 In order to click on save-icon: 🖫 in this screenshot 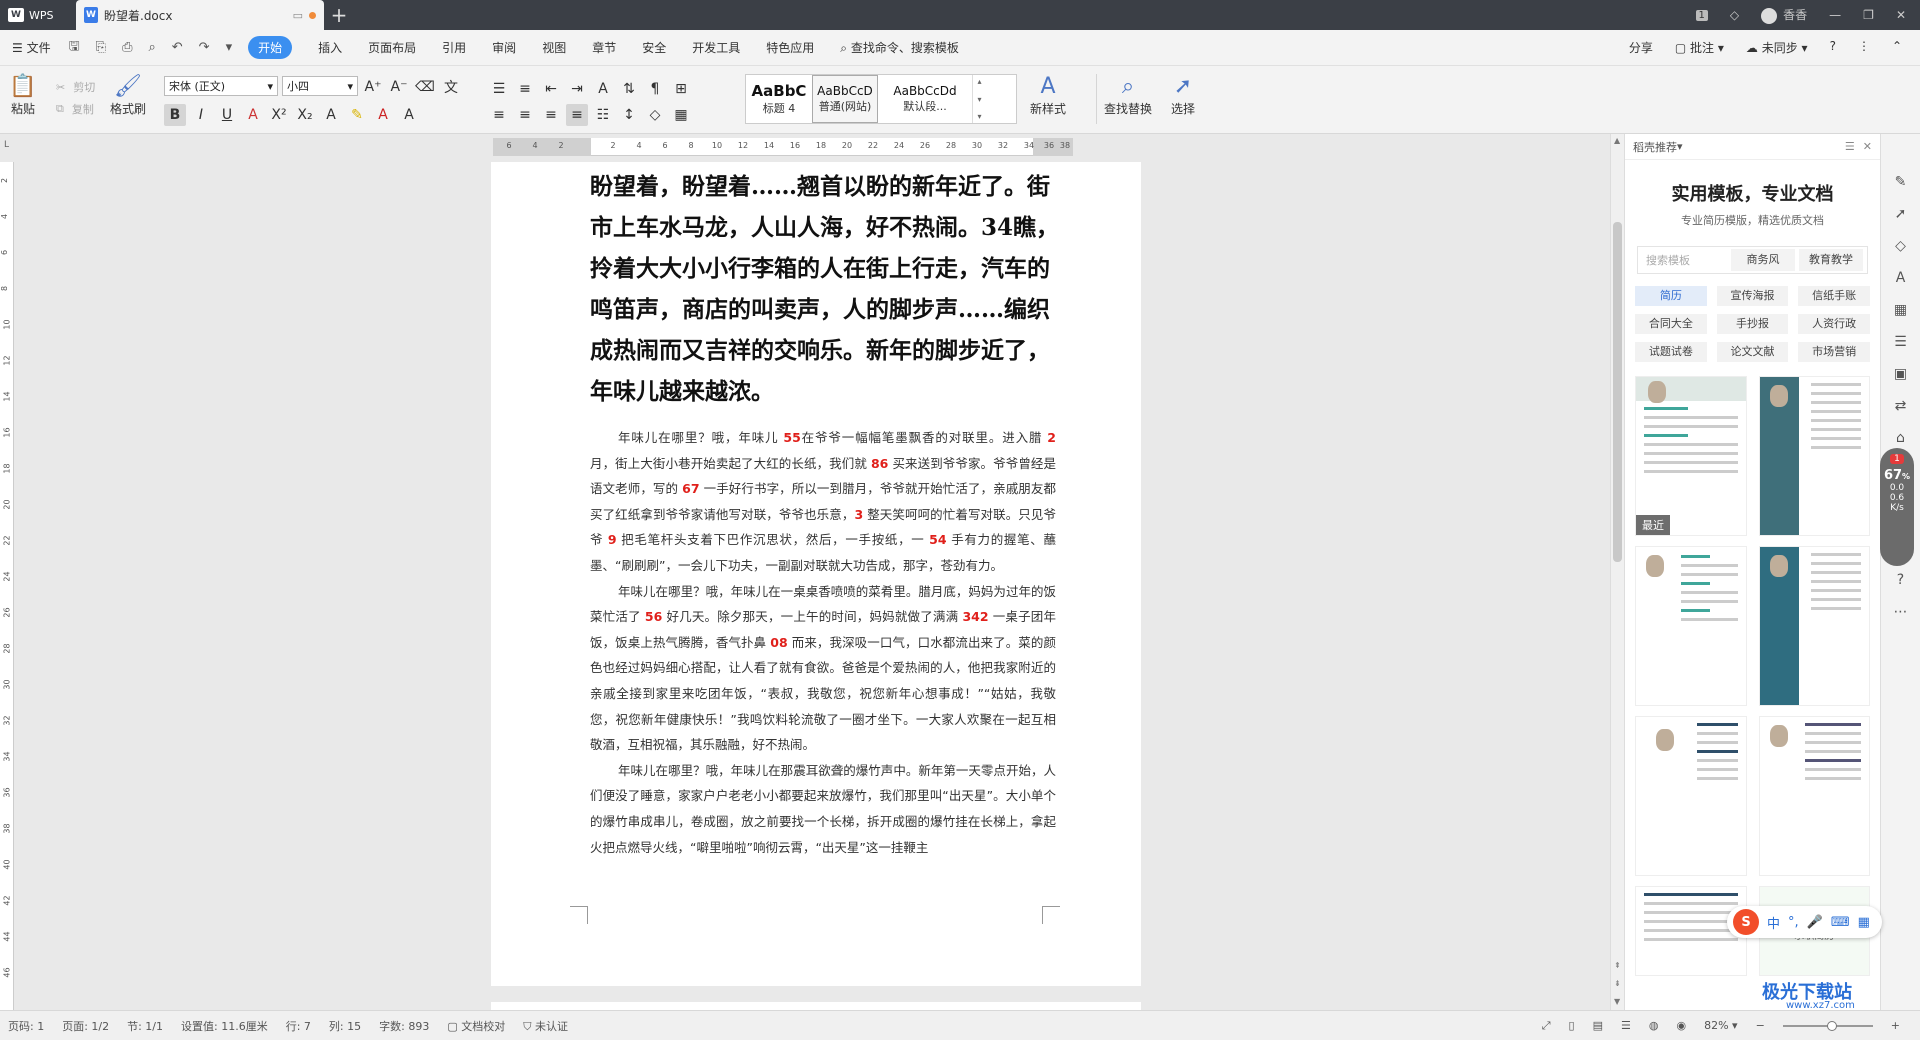, I will do `click(74, 48)`.